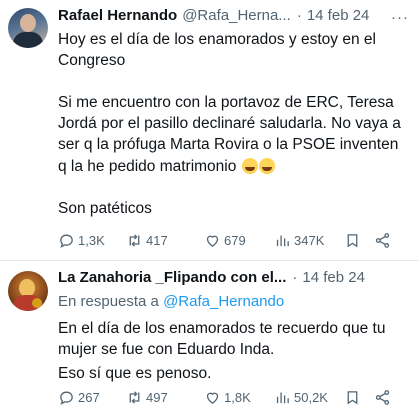  What do you see at coordinates (89, 397) in the screenshot?
I see `reply-count: 267` at bounding box center [89, 397].